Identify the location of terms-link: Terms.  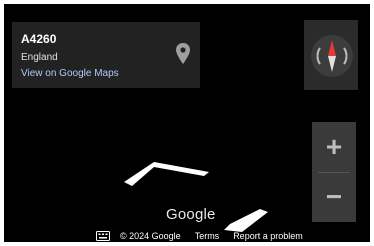
(207, 236).